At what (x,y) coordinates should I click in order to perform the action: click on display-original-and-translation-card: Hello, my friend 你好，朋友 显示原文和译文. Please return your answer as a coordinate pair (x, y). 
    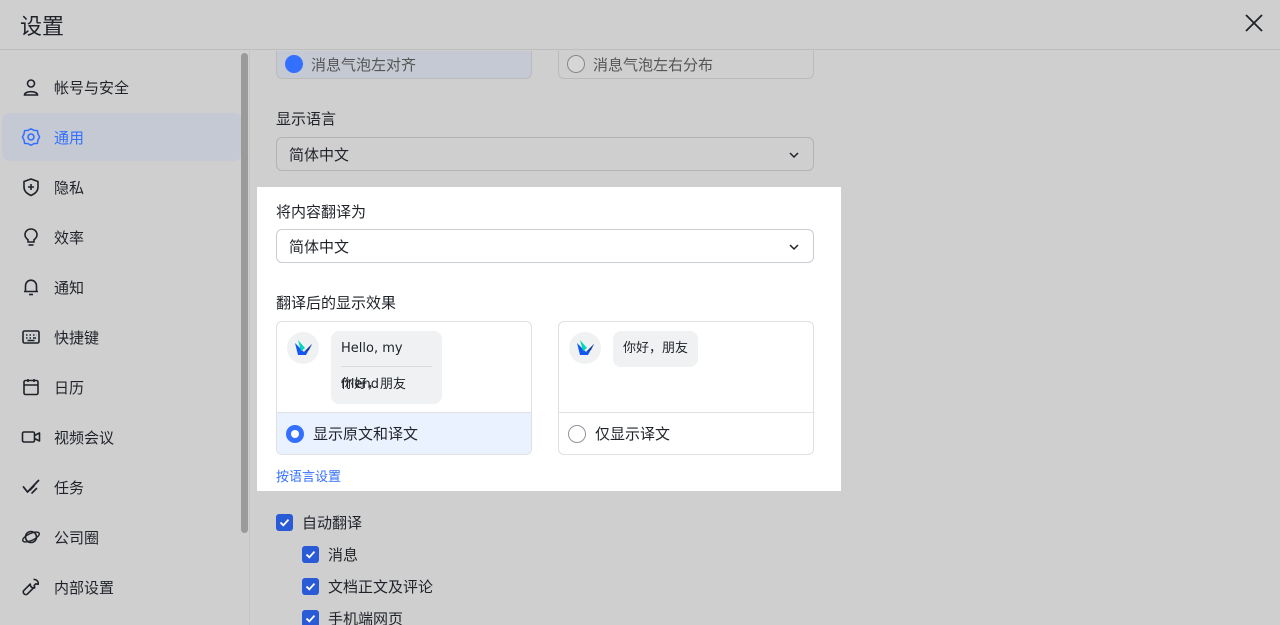
    Looking at the image, I should click on (404, 388).